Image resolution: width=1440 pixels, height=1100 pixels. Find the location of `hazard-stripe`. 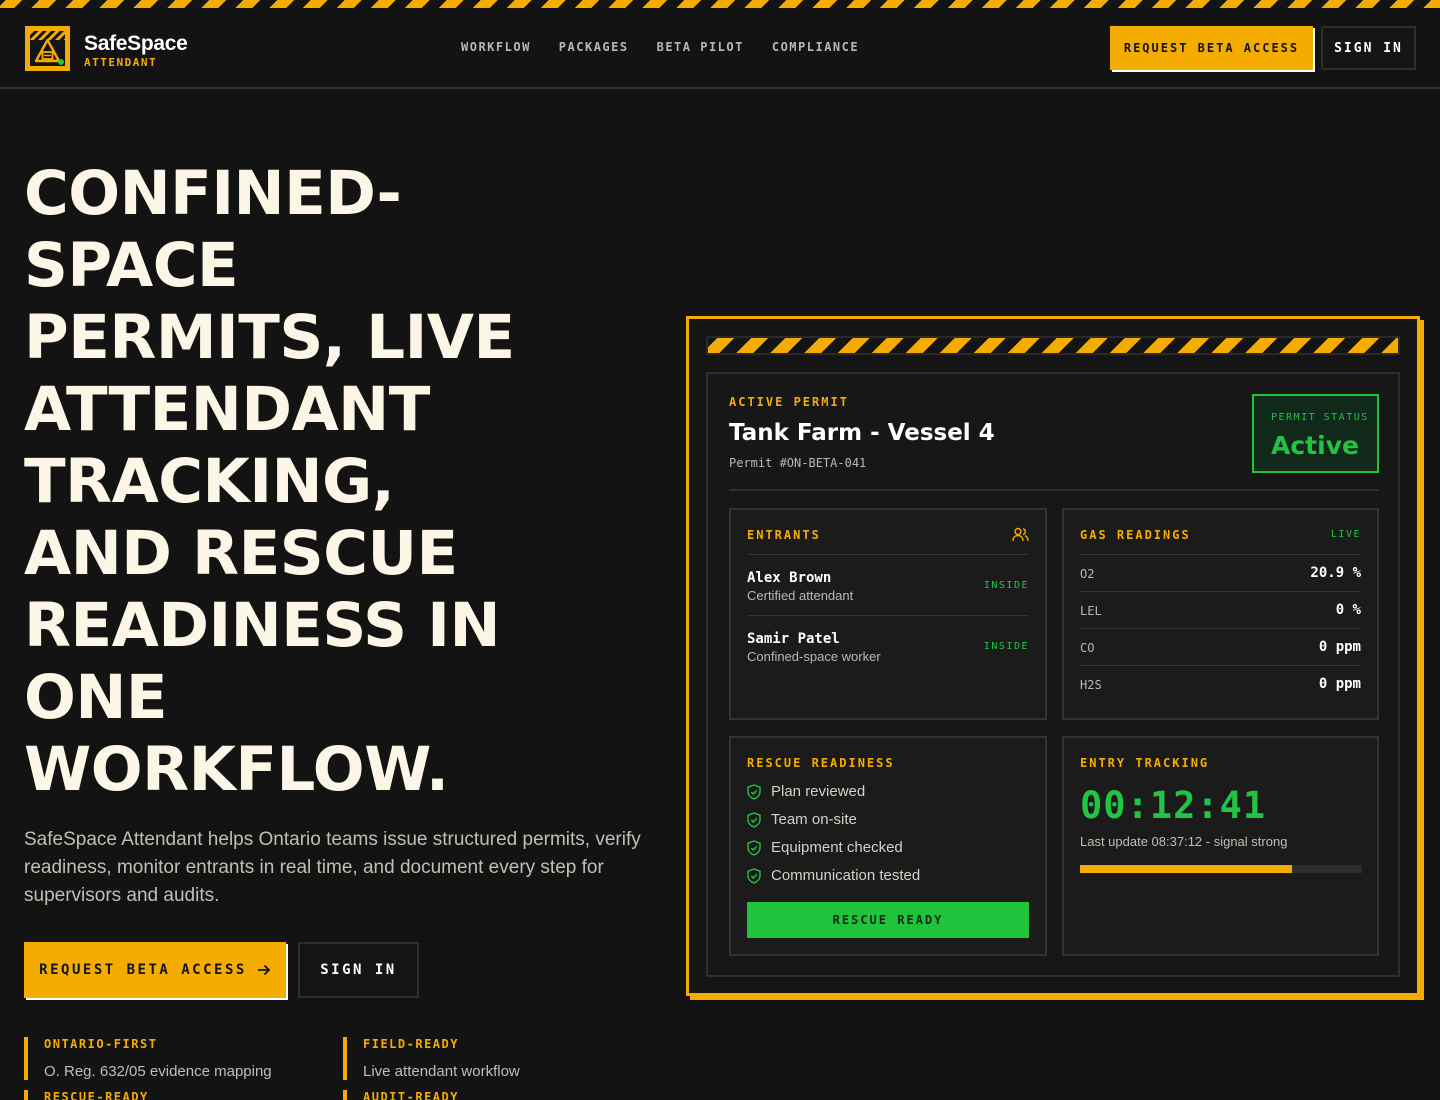

hazard-stripe is located at coordinates (1053, 345).